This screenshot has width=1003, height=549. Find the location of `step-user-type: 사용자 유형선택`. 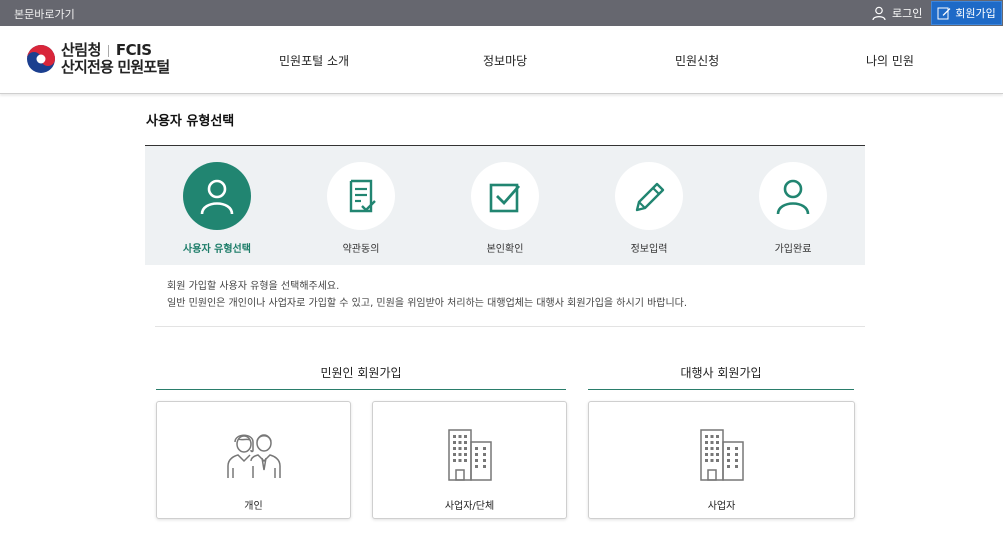

step-user-type: 사용자 유형선택 is located at coordinates (217, 208).